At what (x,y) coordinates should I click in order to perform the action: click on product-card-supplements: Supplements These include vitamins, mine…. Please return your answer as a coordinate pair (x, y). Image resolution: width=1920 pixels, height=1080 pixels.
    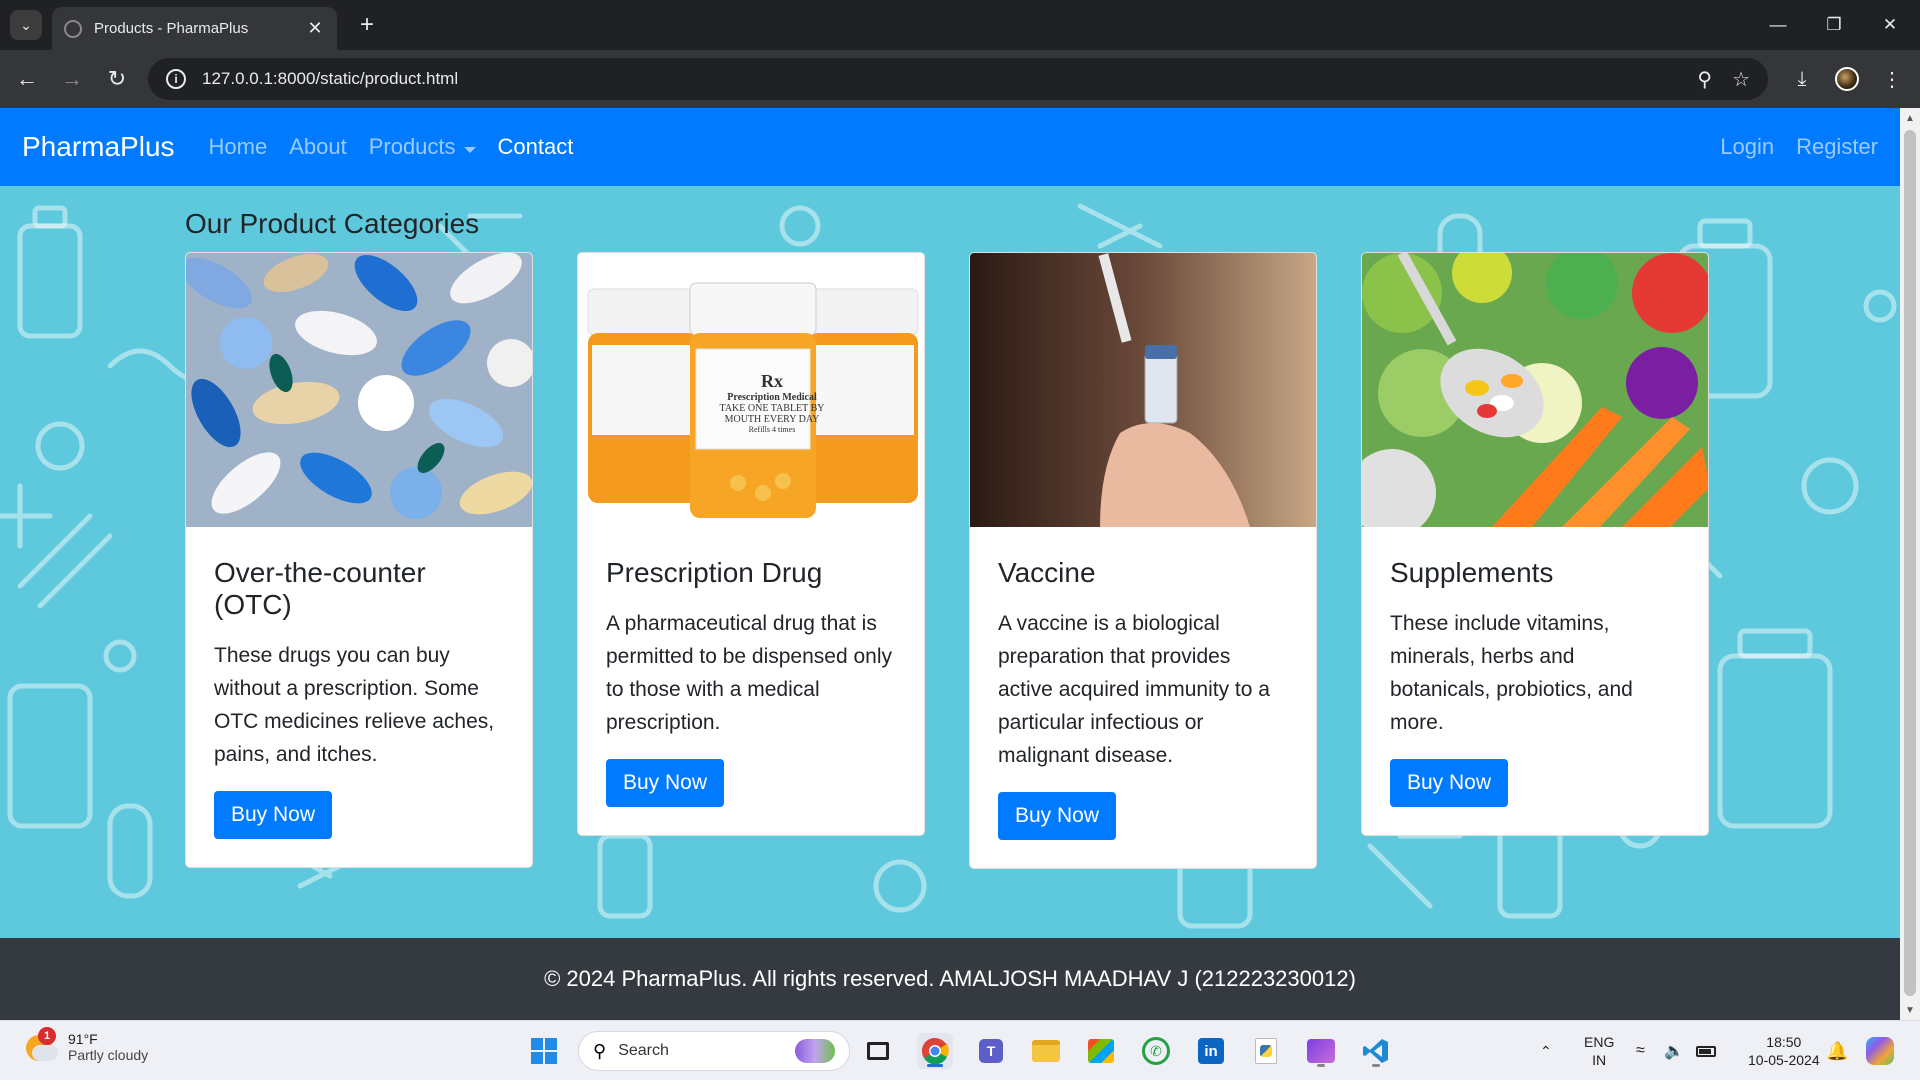
    Looking at the image, I should click on (1535, 544).